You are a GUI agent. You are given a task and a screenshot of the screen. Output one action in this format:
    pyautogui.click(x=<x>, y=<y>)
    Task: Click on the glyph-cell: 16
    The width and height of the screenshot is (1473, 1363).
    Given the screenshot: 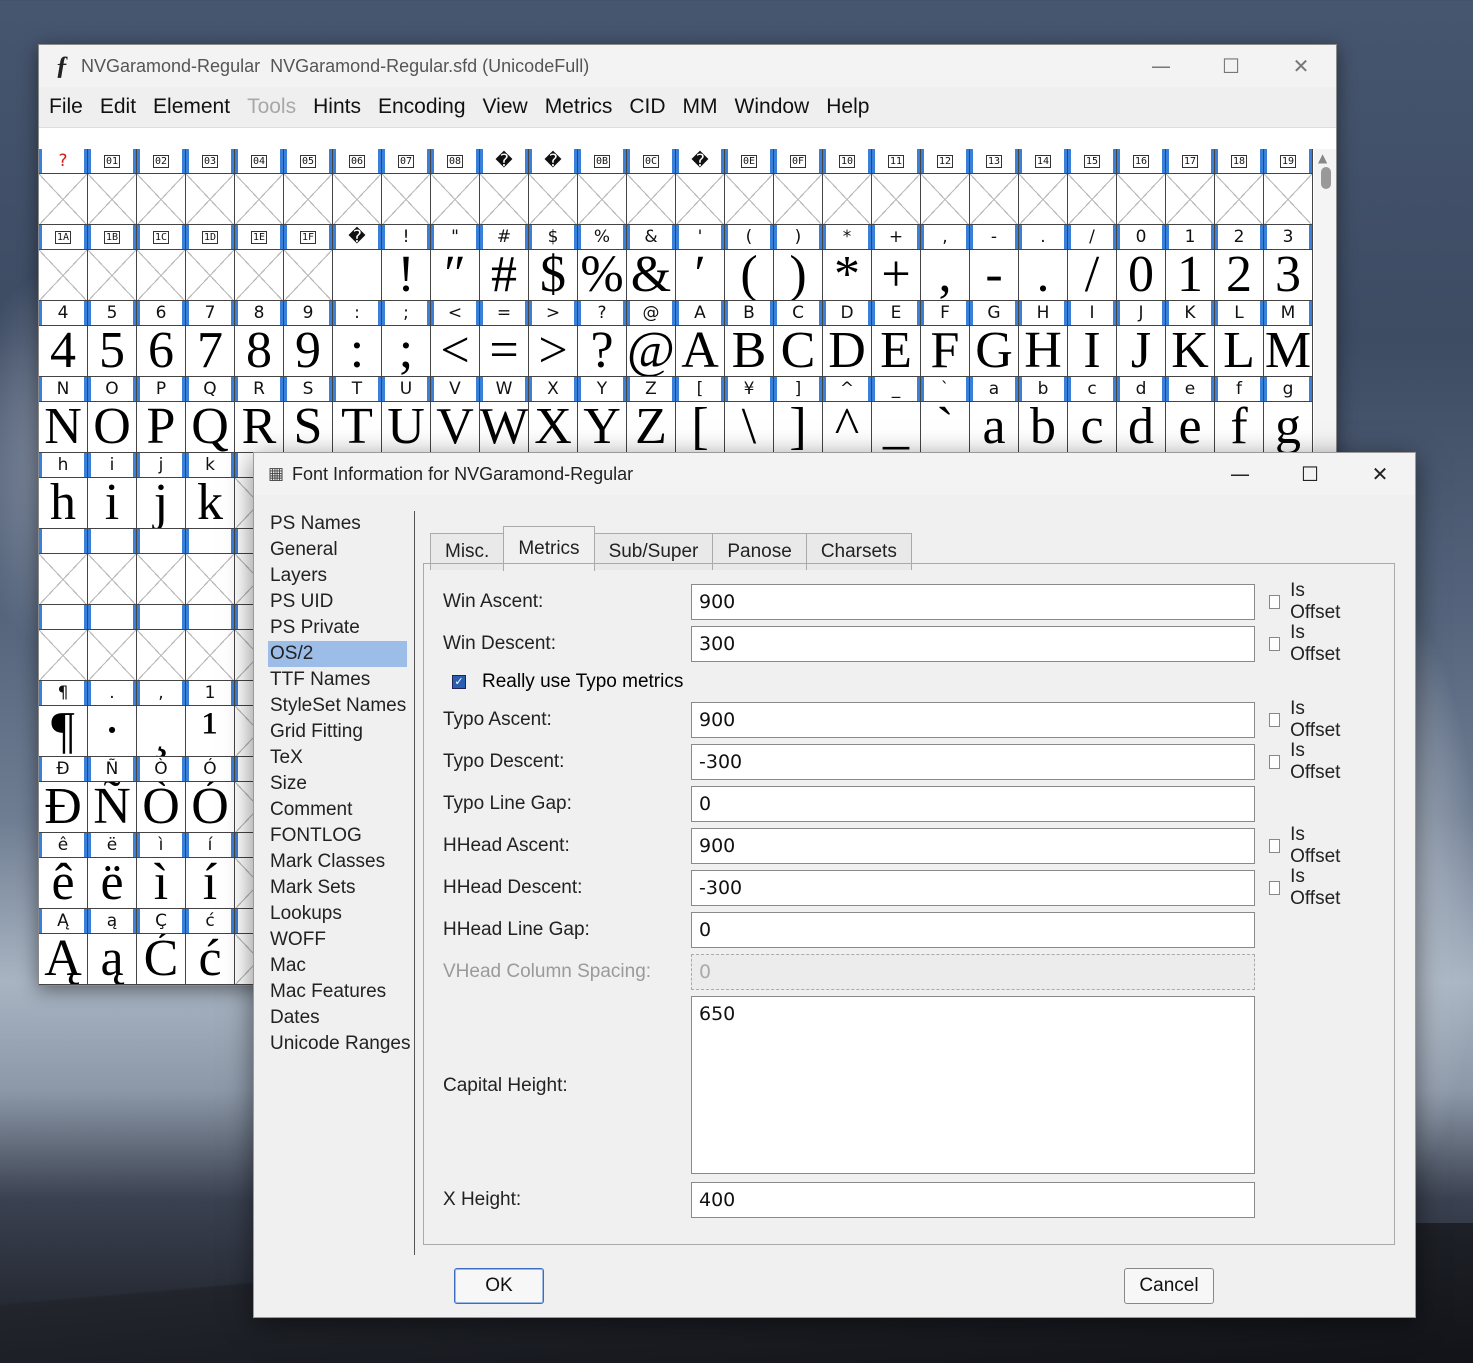 What is the action you would take?
    pyautogui.click(x=1141, y=187)
    